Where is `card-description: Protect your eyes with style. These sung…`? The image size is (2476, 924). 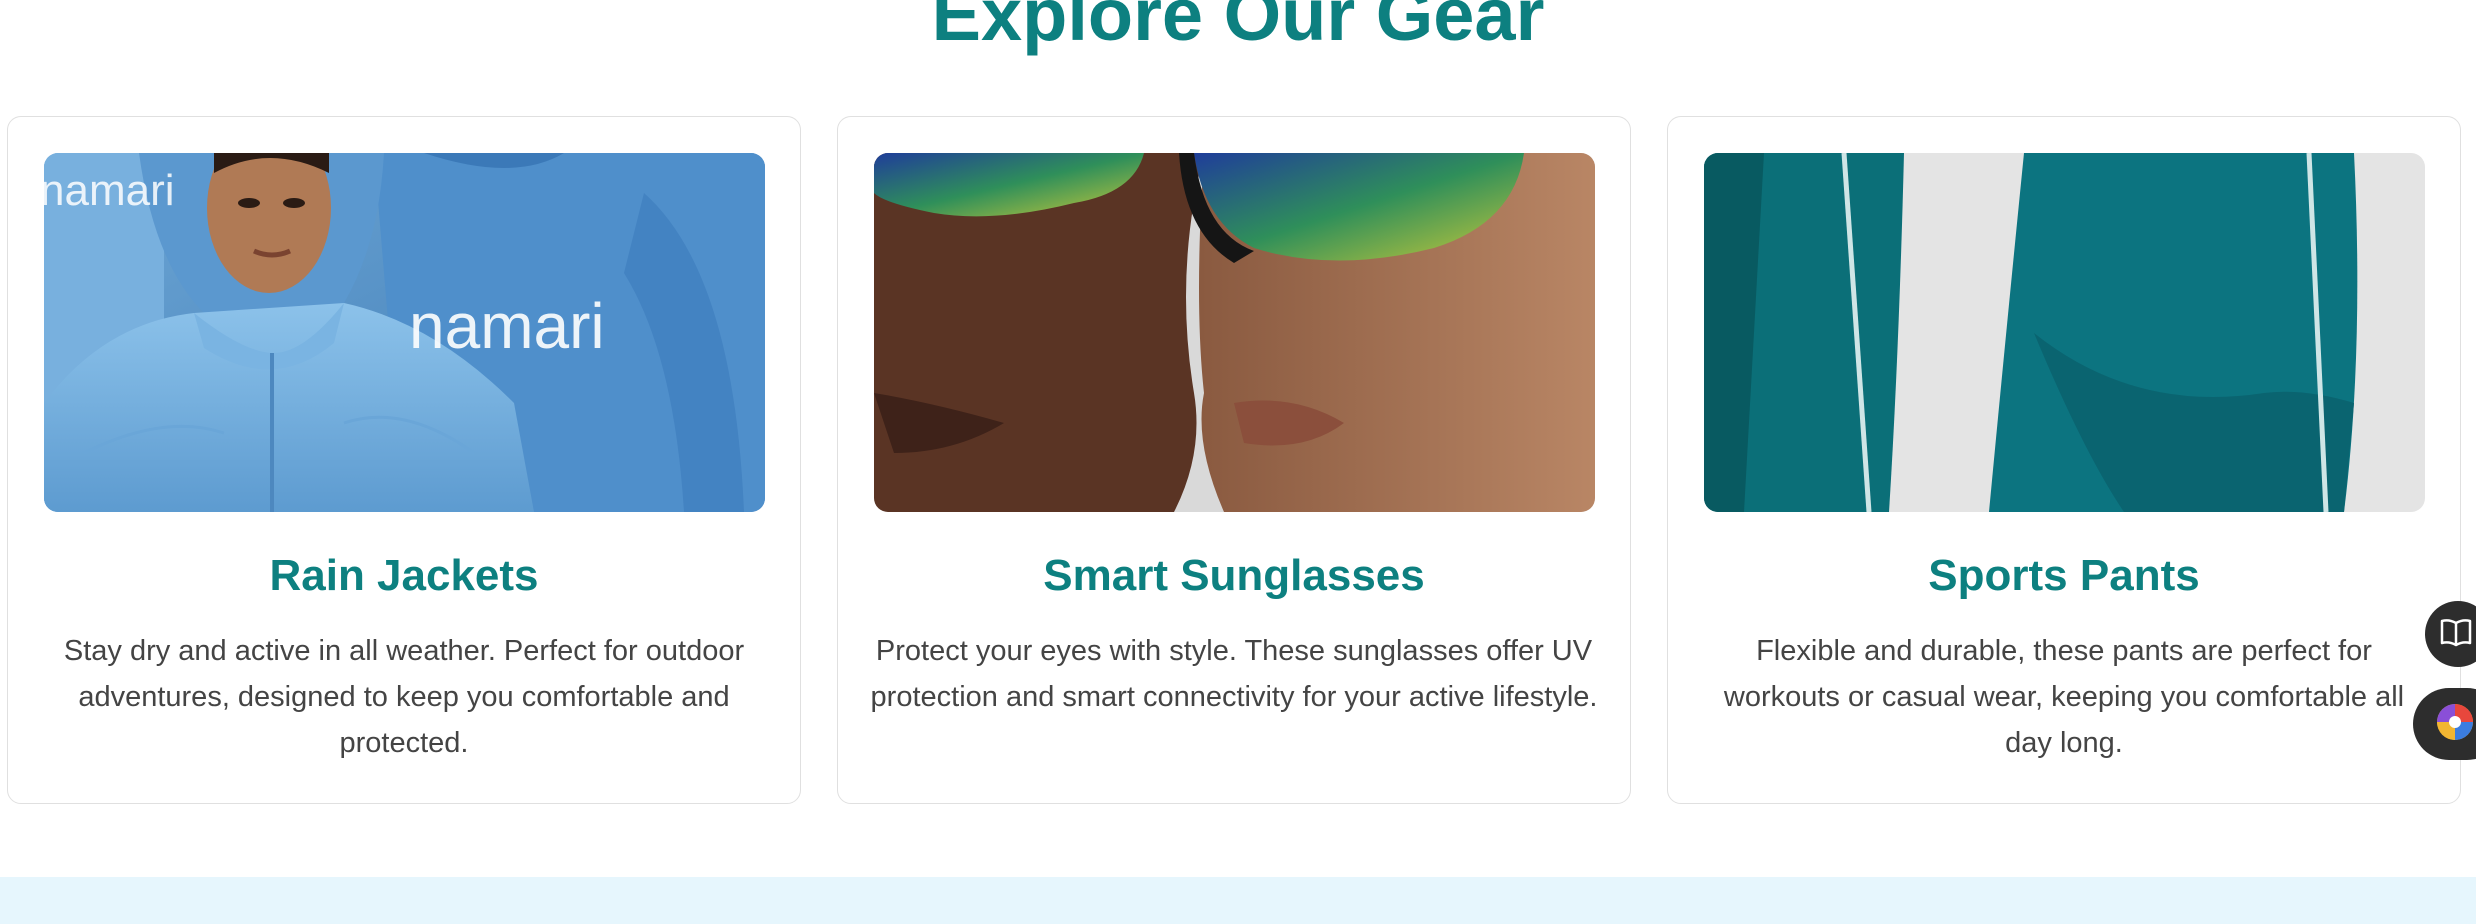
card-description: Protect your eyes with style. These sung… is located at coordinates (1234, 674).